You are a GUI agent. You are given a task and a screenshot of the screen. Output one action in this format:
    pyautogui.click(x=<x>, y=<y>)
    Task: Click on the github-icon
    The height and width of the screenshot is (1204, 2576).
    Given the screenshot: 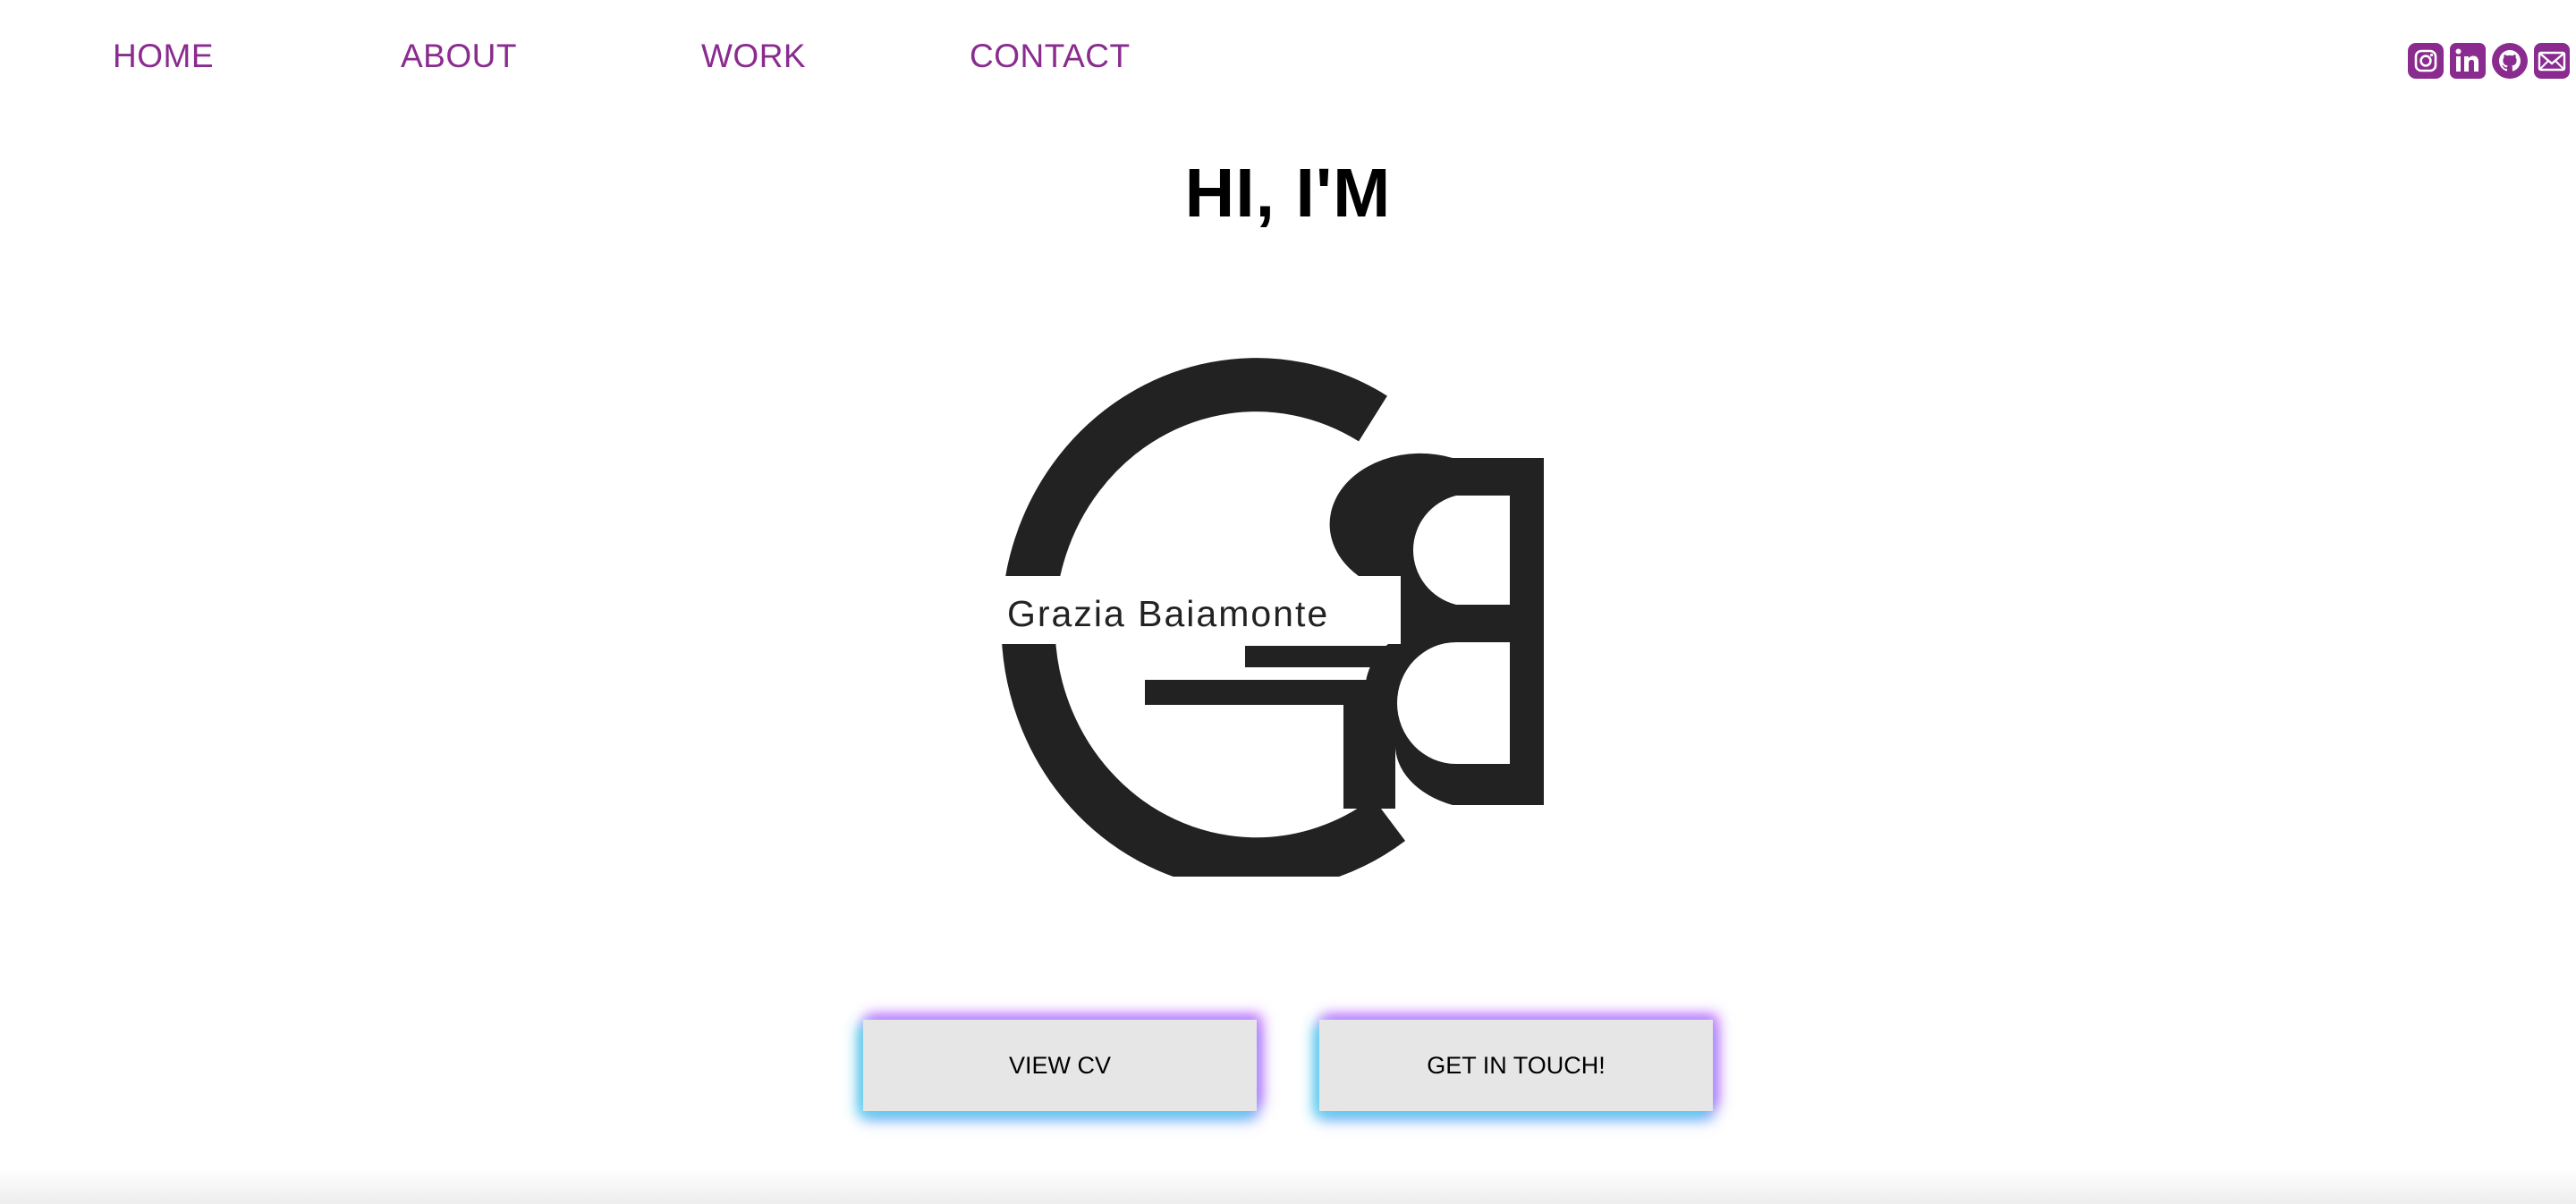 What is the action you would take?
    pyautogui.click(x=2510, y=61)
    